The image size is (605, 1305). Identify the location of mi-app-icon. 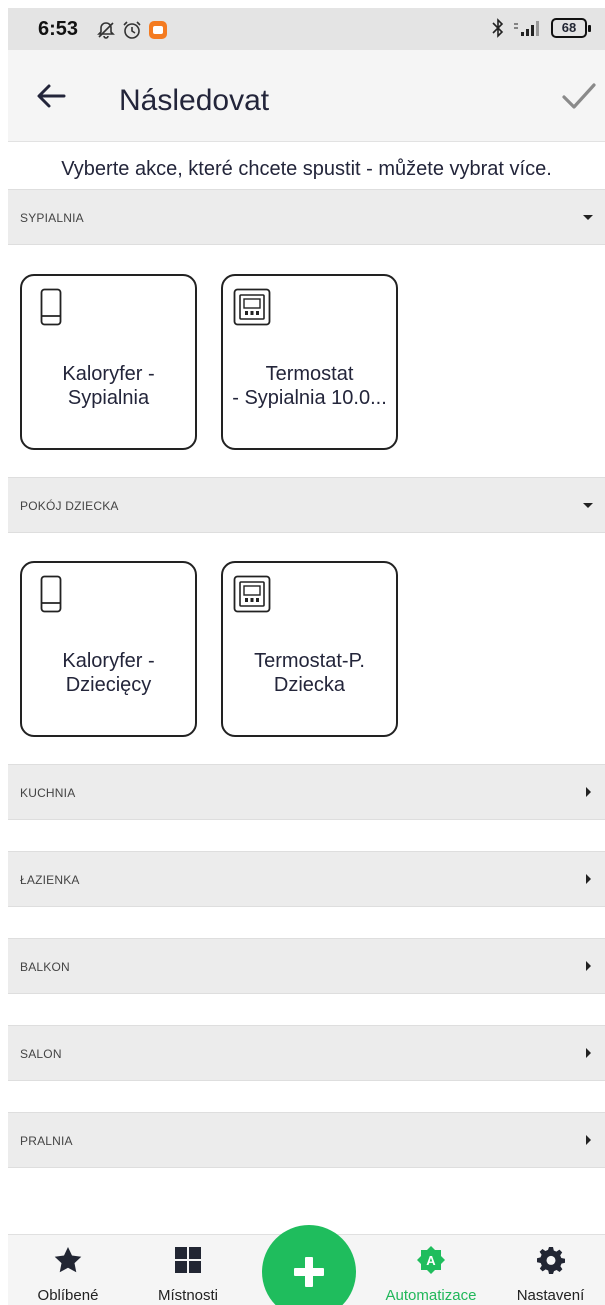
(158, 30).